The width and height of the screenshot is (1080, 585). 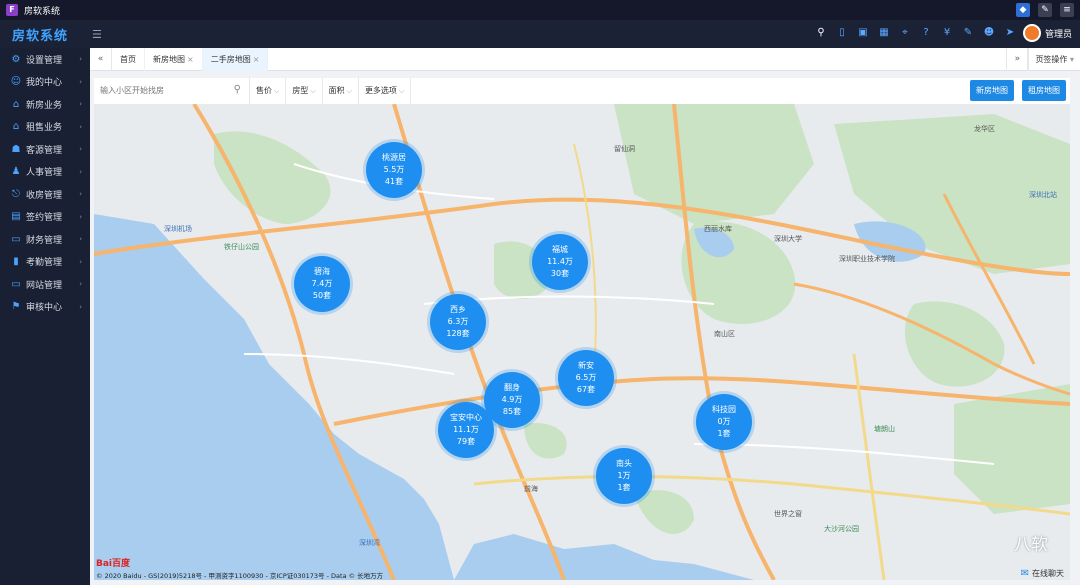 I want to click on cluster-price: 0万, so click(x=724, y=421).